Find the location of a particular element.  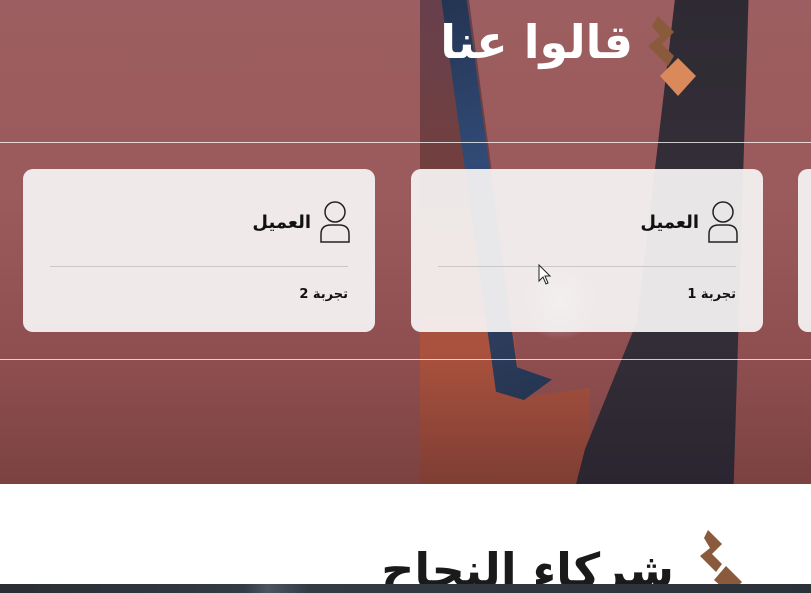

testimonial-card-partial is located at coordinates (804, 250).